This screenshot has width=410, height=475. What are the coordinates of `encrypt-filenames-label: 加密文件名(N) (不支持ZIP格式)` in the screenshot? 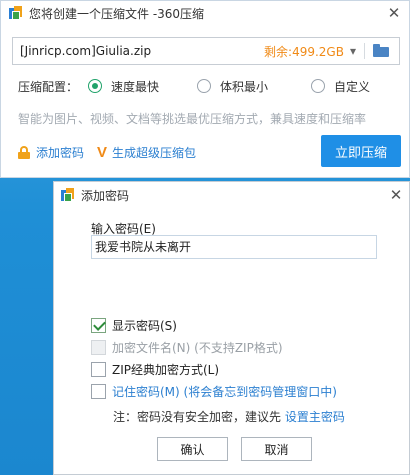 It's located at (197, 348).